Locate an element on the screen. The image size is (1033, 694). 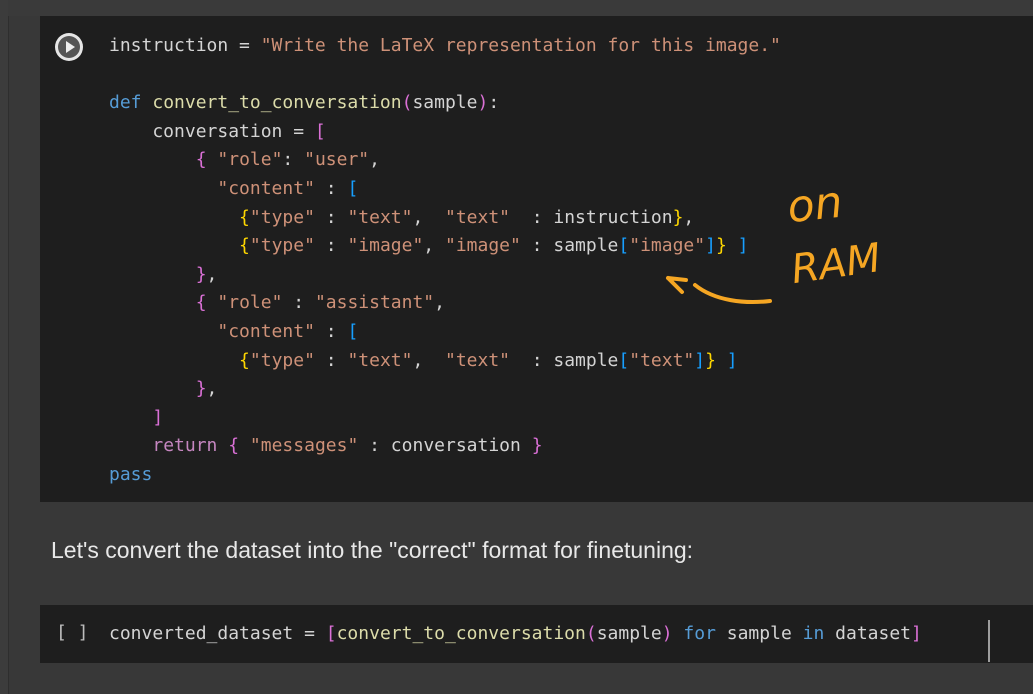
code-line: {"type" : "text", "text" : instruction}, is located at coordinates (467, 217).